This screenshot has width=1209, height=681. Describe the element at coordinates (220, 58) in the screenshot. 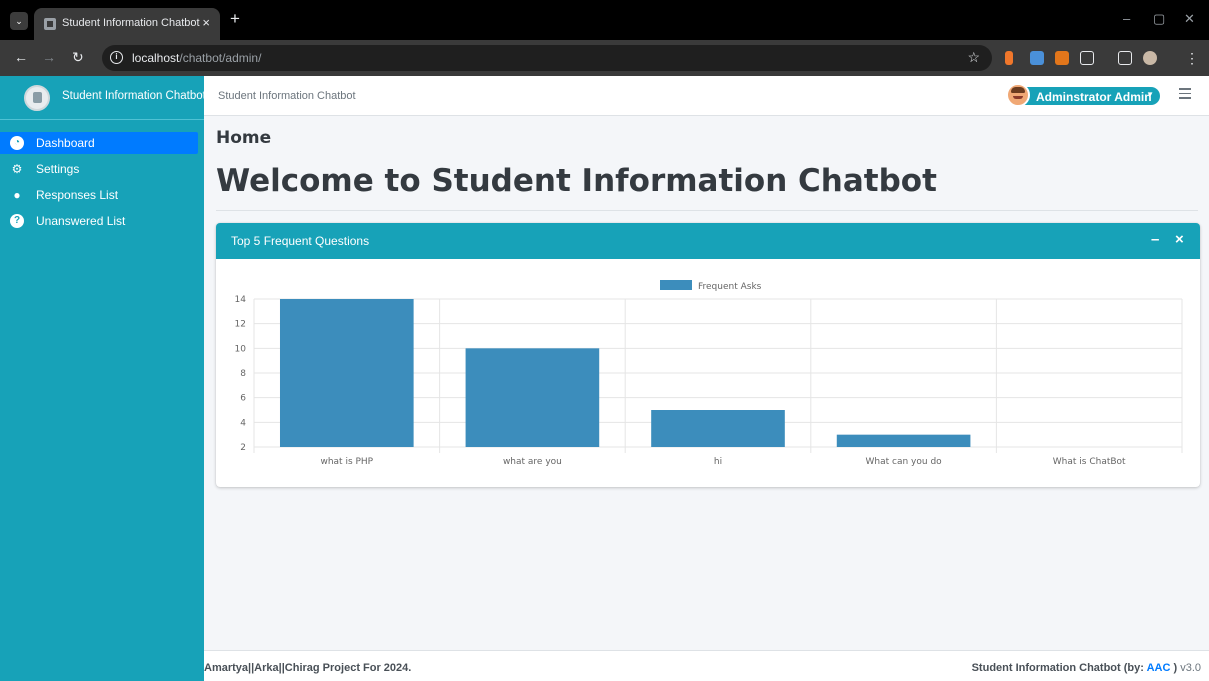

I see `url-path: /chatbot/admin/` at that location.